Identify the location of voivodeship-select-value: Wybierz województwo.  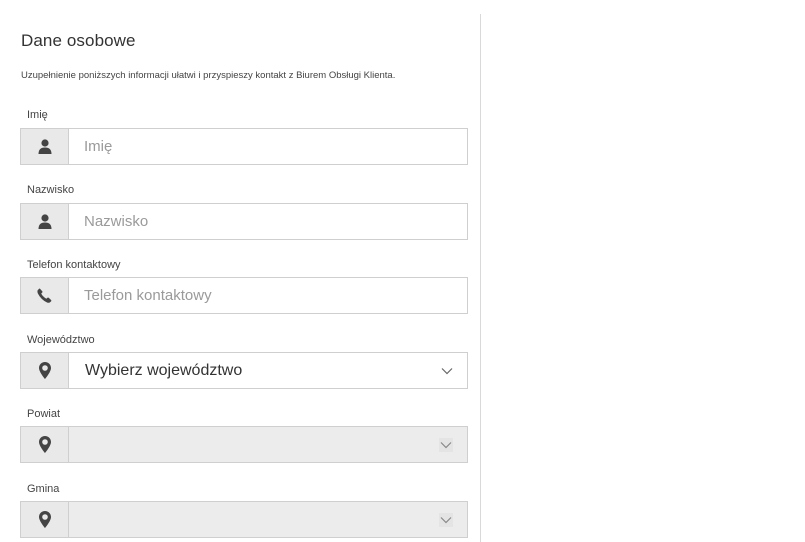
(164, 370).